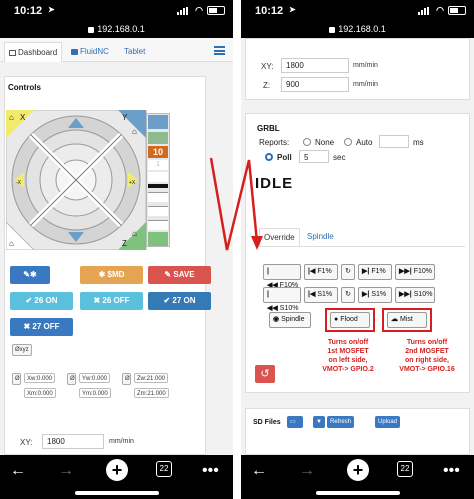  I want to click on md-button-label: $MD, so click(116, 274).